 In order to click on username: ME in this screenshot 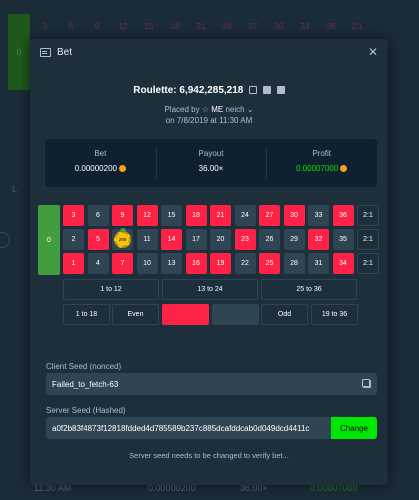, I will do `click(217, 109)`.